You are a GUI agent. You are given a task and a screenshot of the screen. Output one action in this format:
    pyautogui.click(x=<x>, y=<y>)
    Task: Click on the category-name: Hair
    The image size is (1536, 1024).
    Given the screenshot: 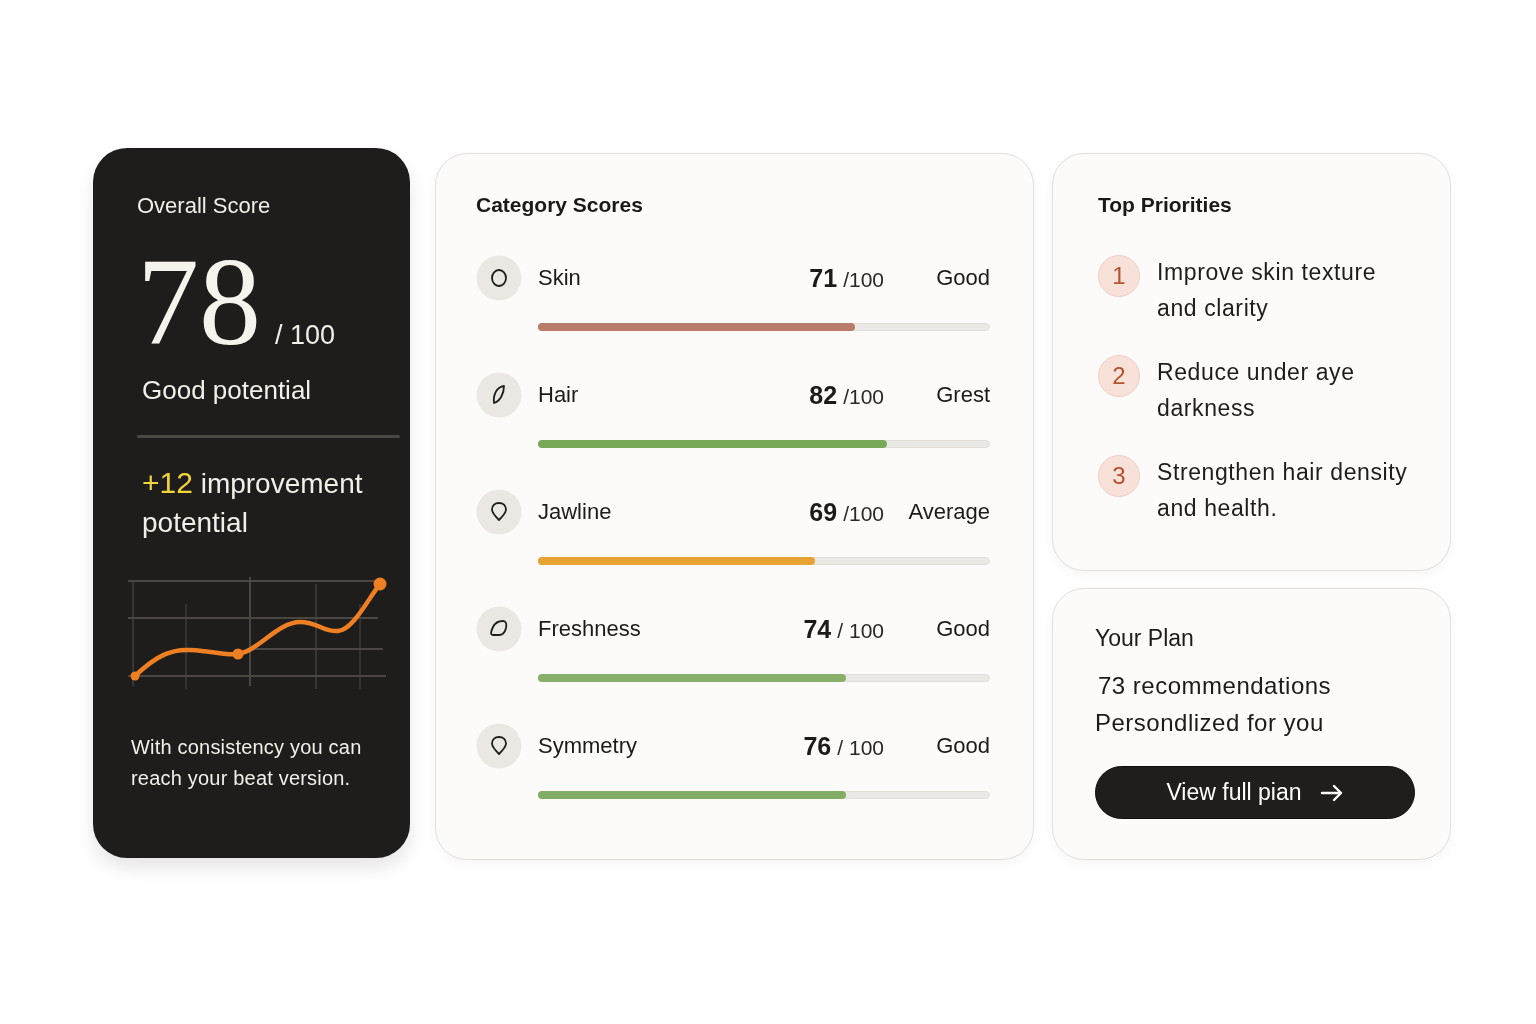 What is the action you would take?
    pyautogui.click(x=559, y=395)
    